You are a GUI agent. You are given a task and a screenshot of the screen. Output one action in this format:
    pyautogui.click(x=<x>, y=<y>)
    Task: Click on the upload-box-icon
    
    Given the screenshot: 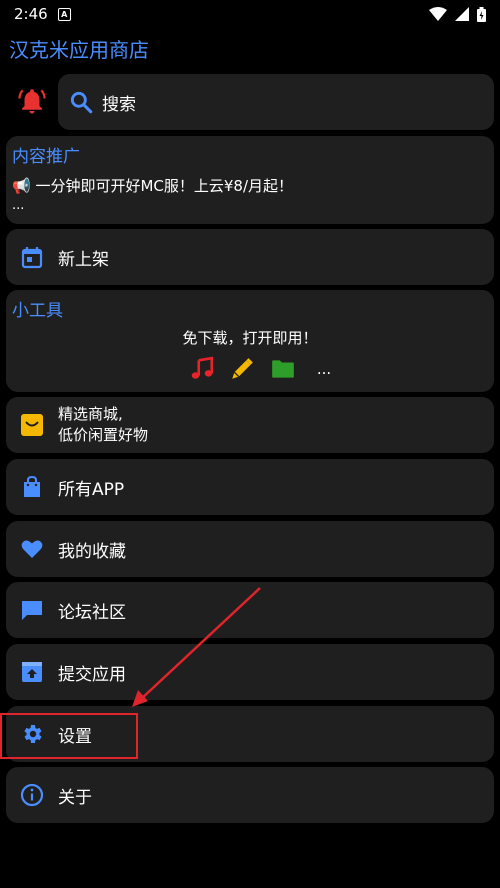 What is the action you would take?
    pyautogui.click(x=32, y=672)
    